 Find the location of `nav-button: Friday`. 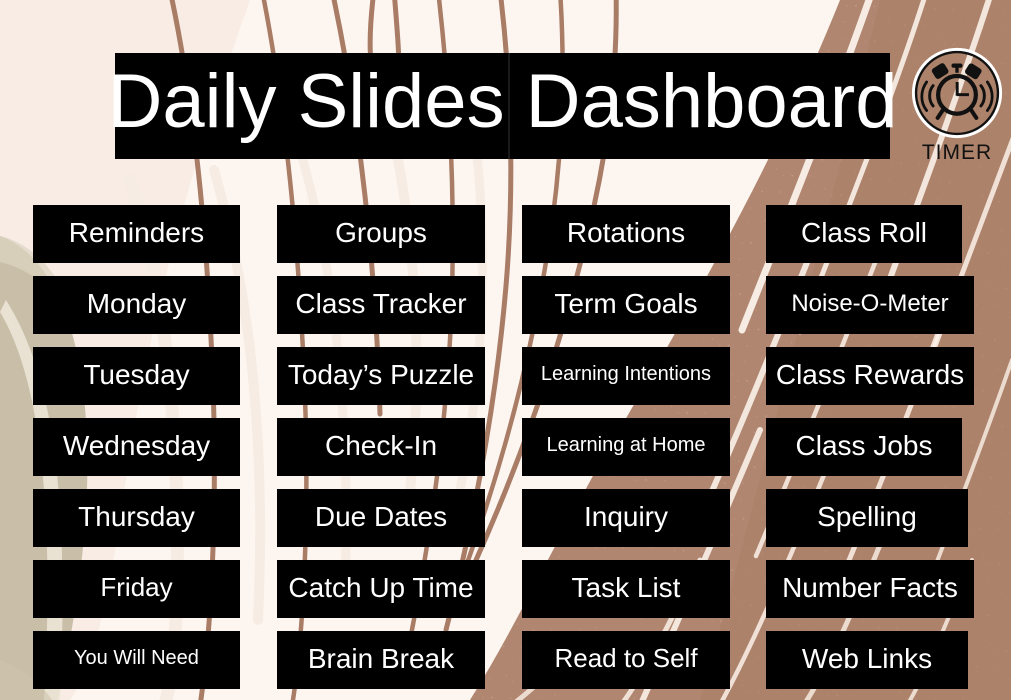

nav-button: Friday is located at coordinates (136, 589).